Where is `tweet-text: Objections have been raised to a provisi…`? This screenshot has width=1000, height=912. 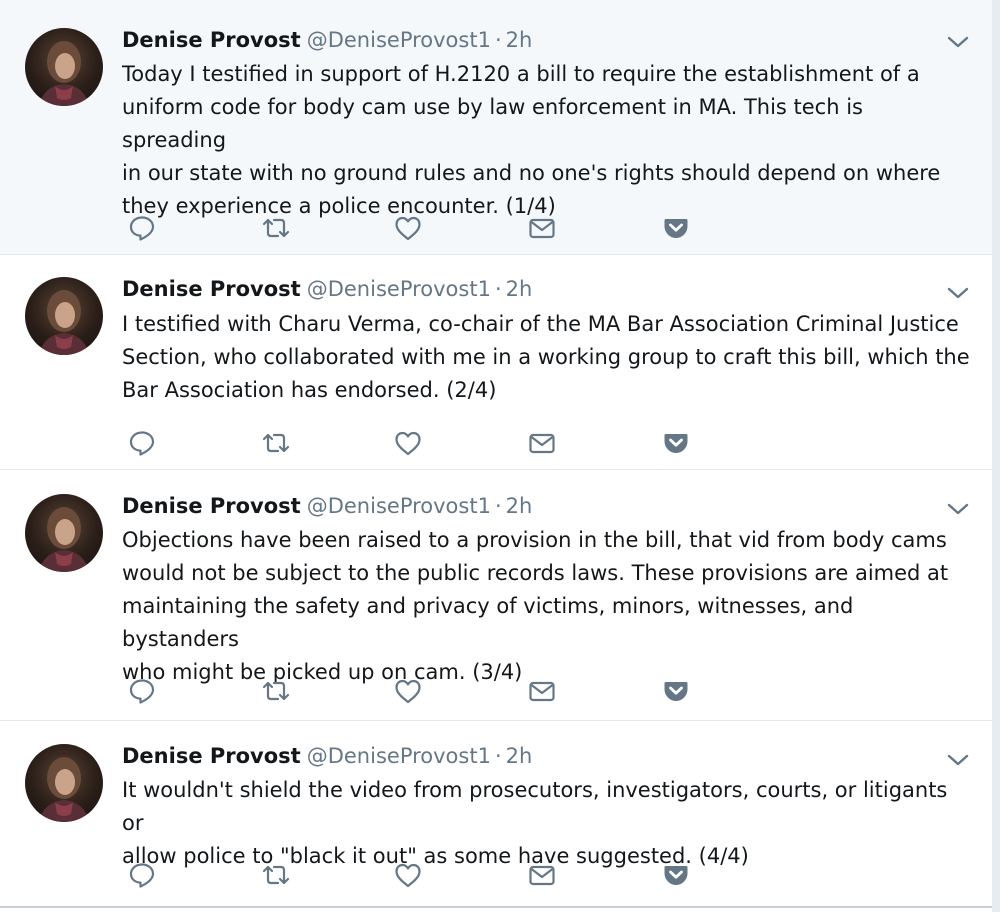
tweet-text: Objections have been raised to a provisi… is located at coordinates (535, 606).